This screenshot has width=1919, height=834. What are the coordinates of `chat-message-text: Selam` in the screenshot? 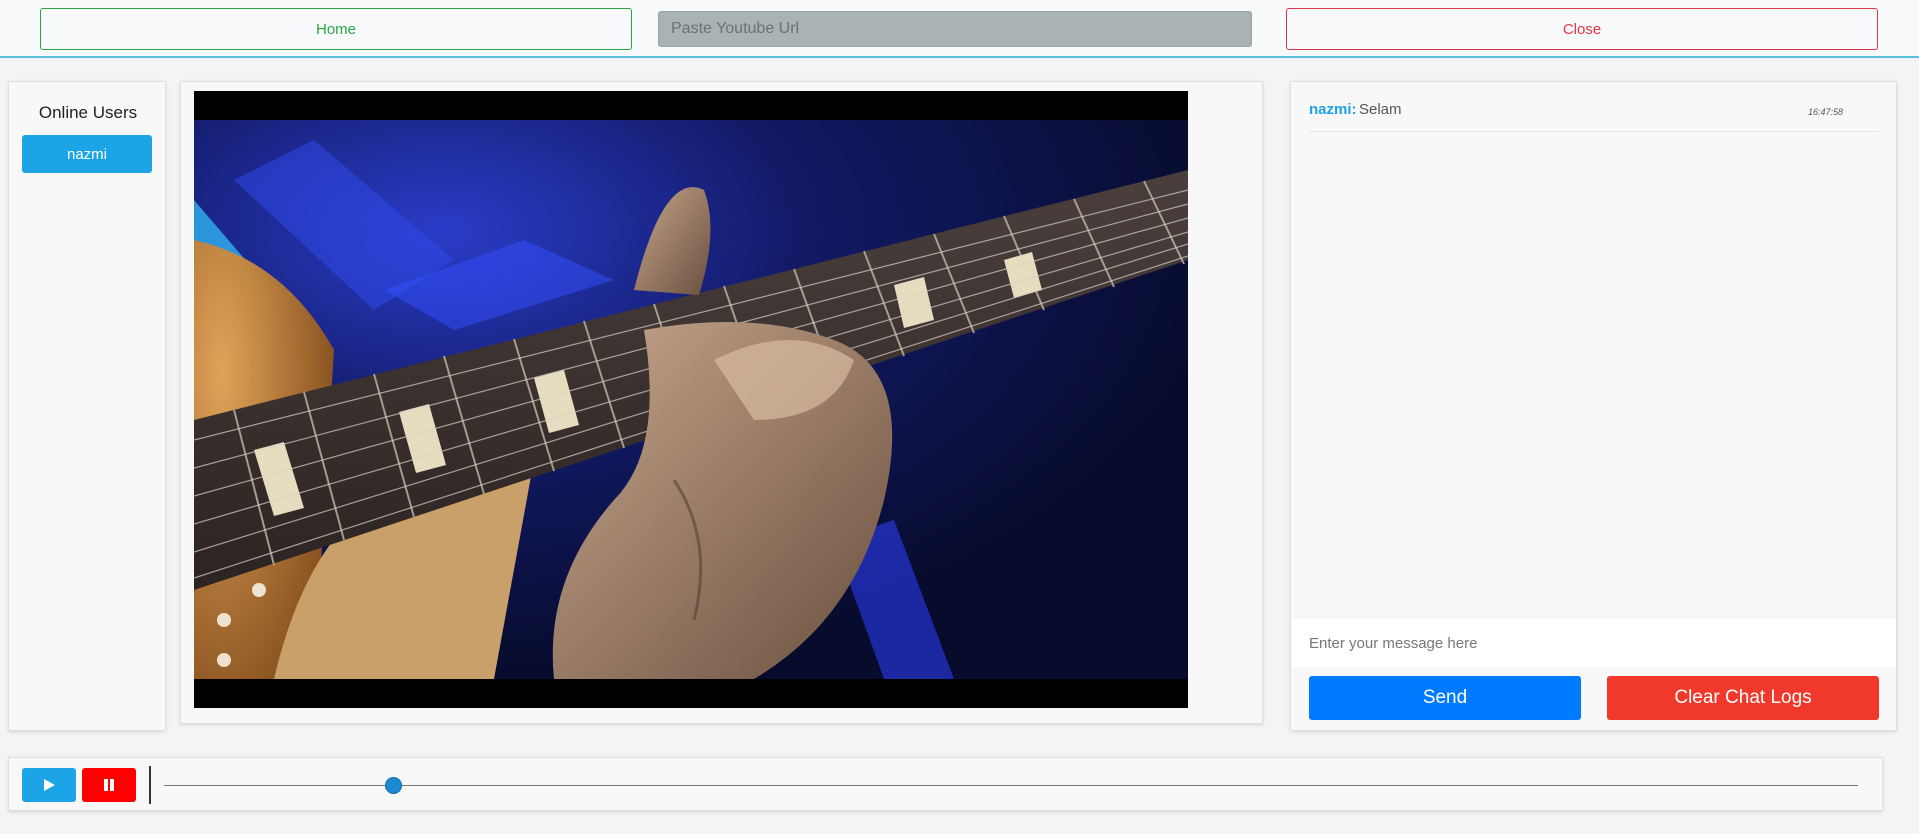 It's located at (1380, 109).